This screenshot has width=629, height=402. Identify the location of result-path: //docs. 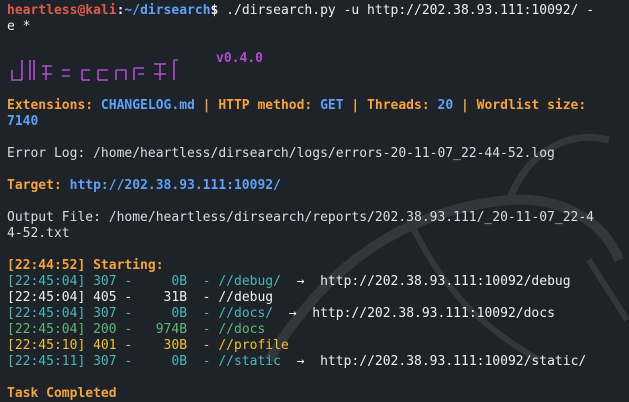
(242, 329).